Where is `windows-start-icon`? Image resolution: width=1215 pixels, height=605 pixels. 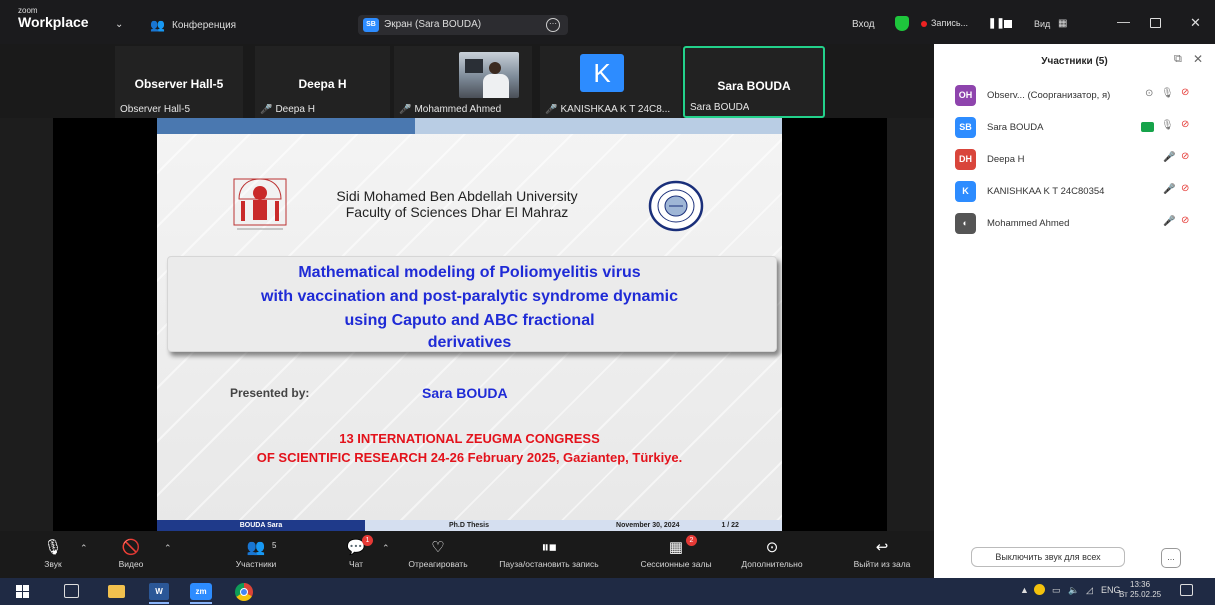
windows-start-icon is located at coordinates (23, 592).